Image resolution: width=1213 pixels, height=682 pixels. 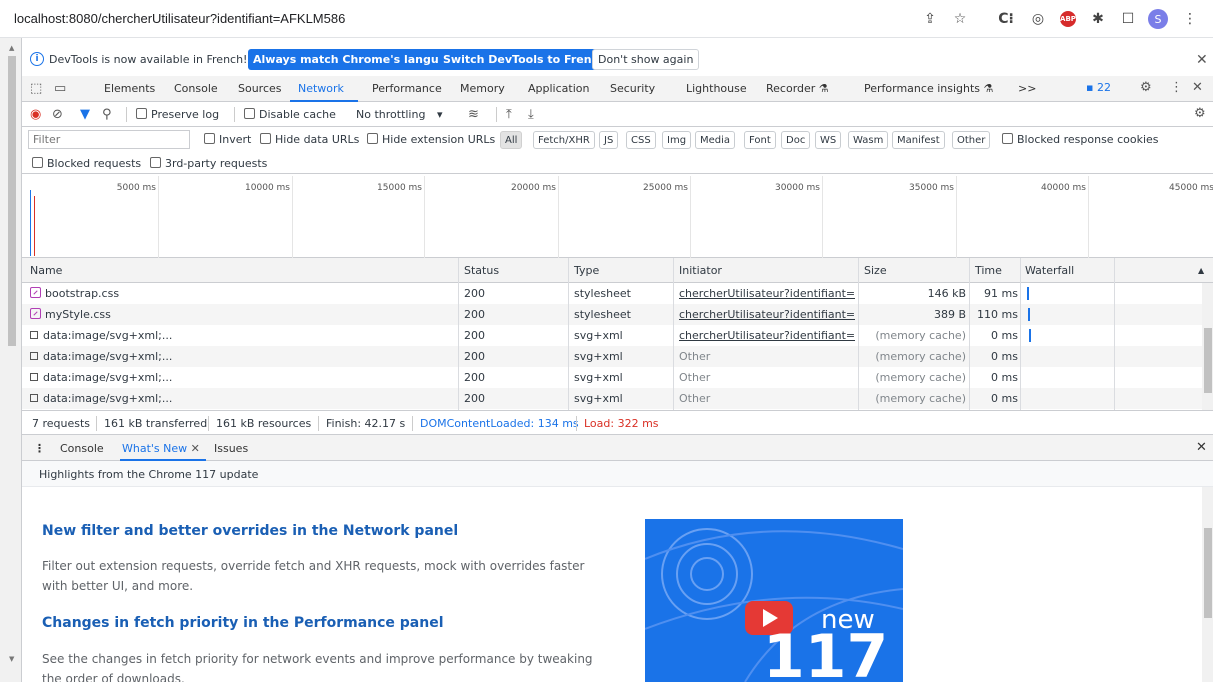 What do you see at coordinates (716, 88) in the screenshot?
I see `tab-lighthouse: Lighthouse` at bounding box center [716, 88].